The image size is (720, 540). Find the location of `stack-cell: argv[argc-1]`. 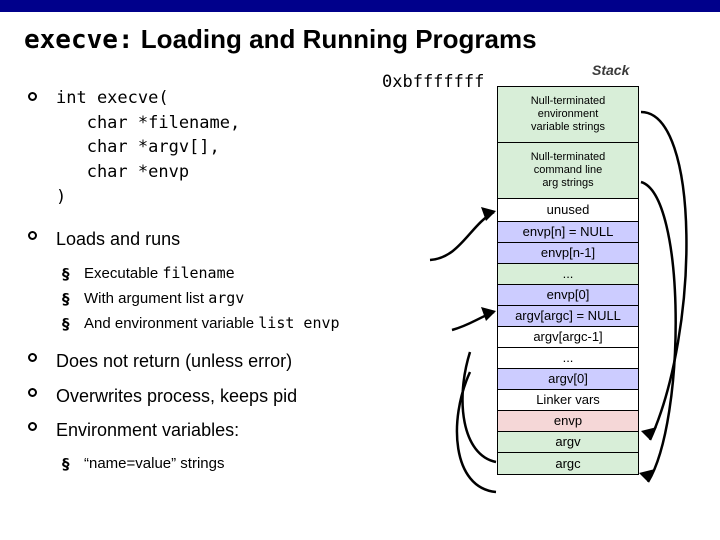

stack-cell: argv[argc-1] is located at coordinates (568, 337).